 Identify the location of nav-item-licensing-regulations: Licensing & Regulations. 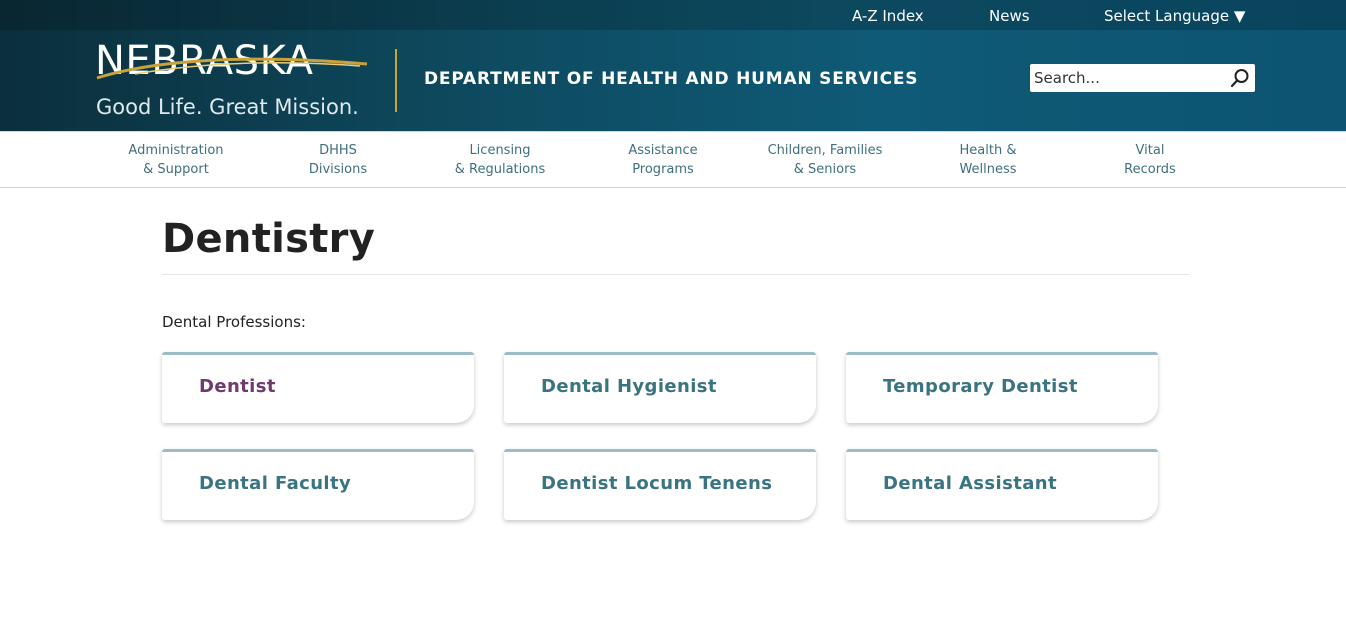
(500, 160).